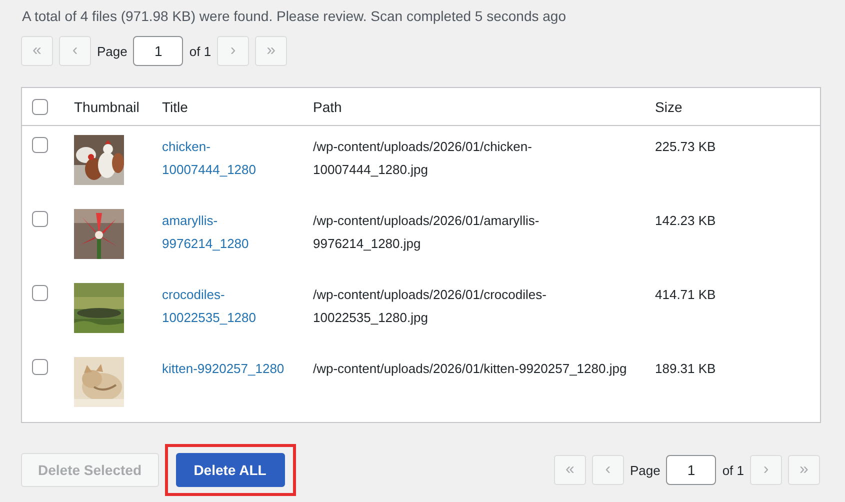 The height and width of the screenshot is (502, 845). What do you see at coordinates (685, 294) in the screenshot?
I see `file-size: 414.71 KB` at bounding box center [685, 294].